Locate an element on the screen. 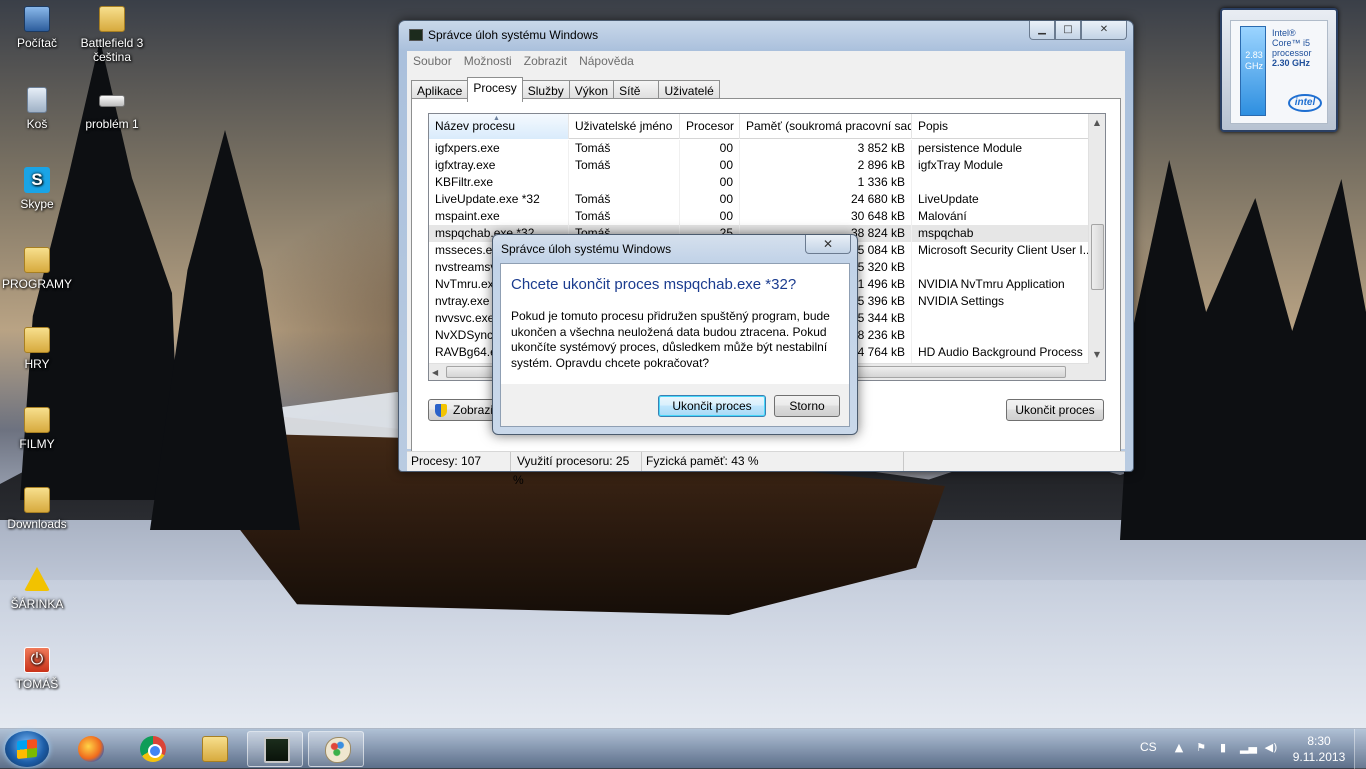 This screenshot has width=1366, height=769. explorer-icon is located at coordinates (215, 749).